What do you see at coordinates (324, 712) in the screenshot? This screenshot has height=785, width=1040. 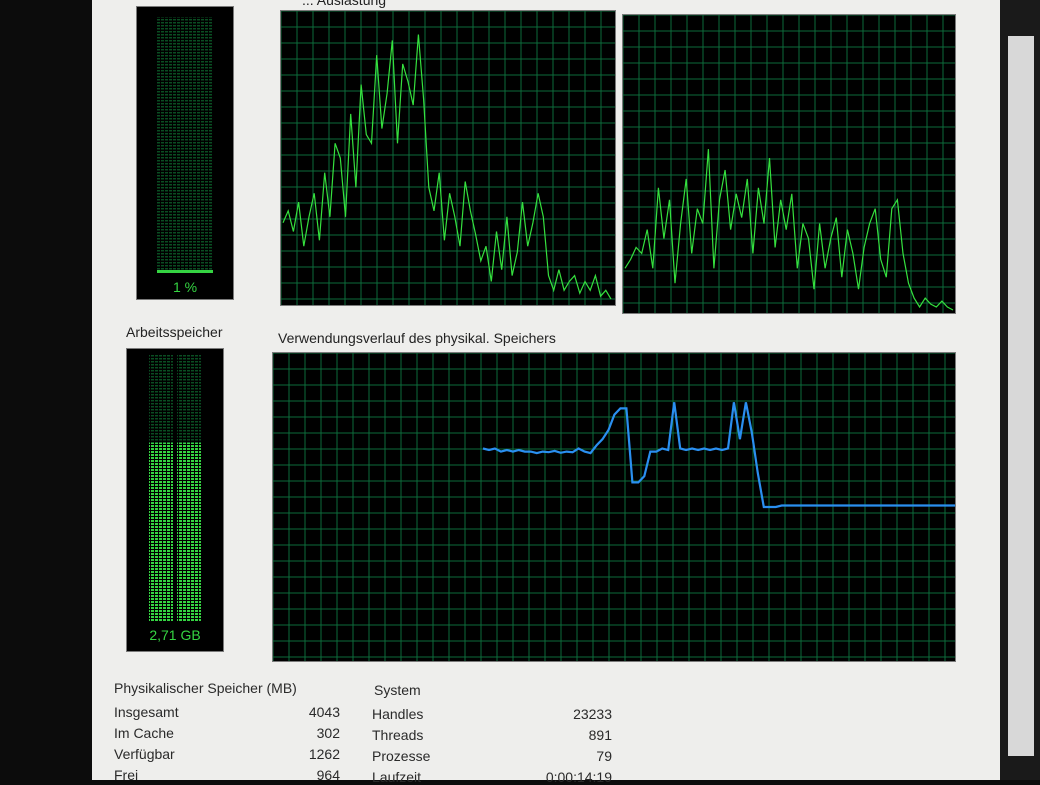 I see `physical-memory-value: 4043` at bounding box center [324, 712].